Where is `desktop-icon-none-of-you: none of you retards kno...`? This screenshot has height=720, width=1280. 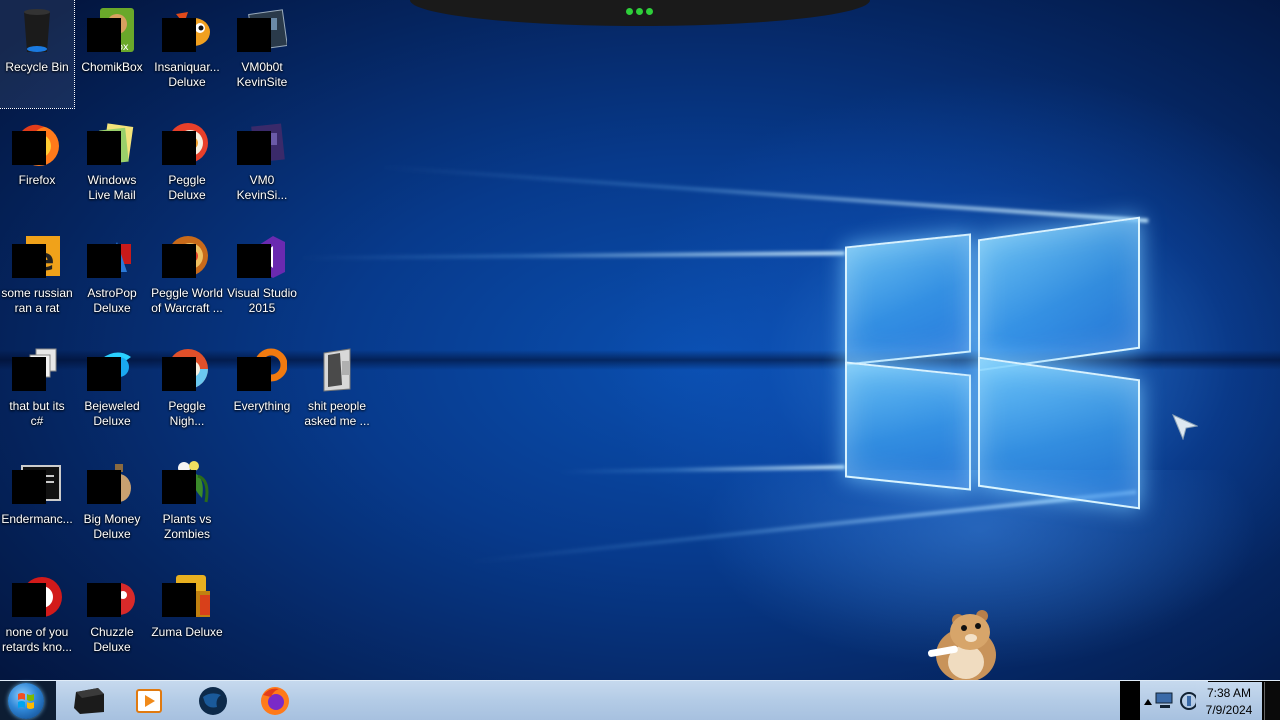
desktop-icon-none-of-you: none of you retards kno... is located at coordinates (37, 619).